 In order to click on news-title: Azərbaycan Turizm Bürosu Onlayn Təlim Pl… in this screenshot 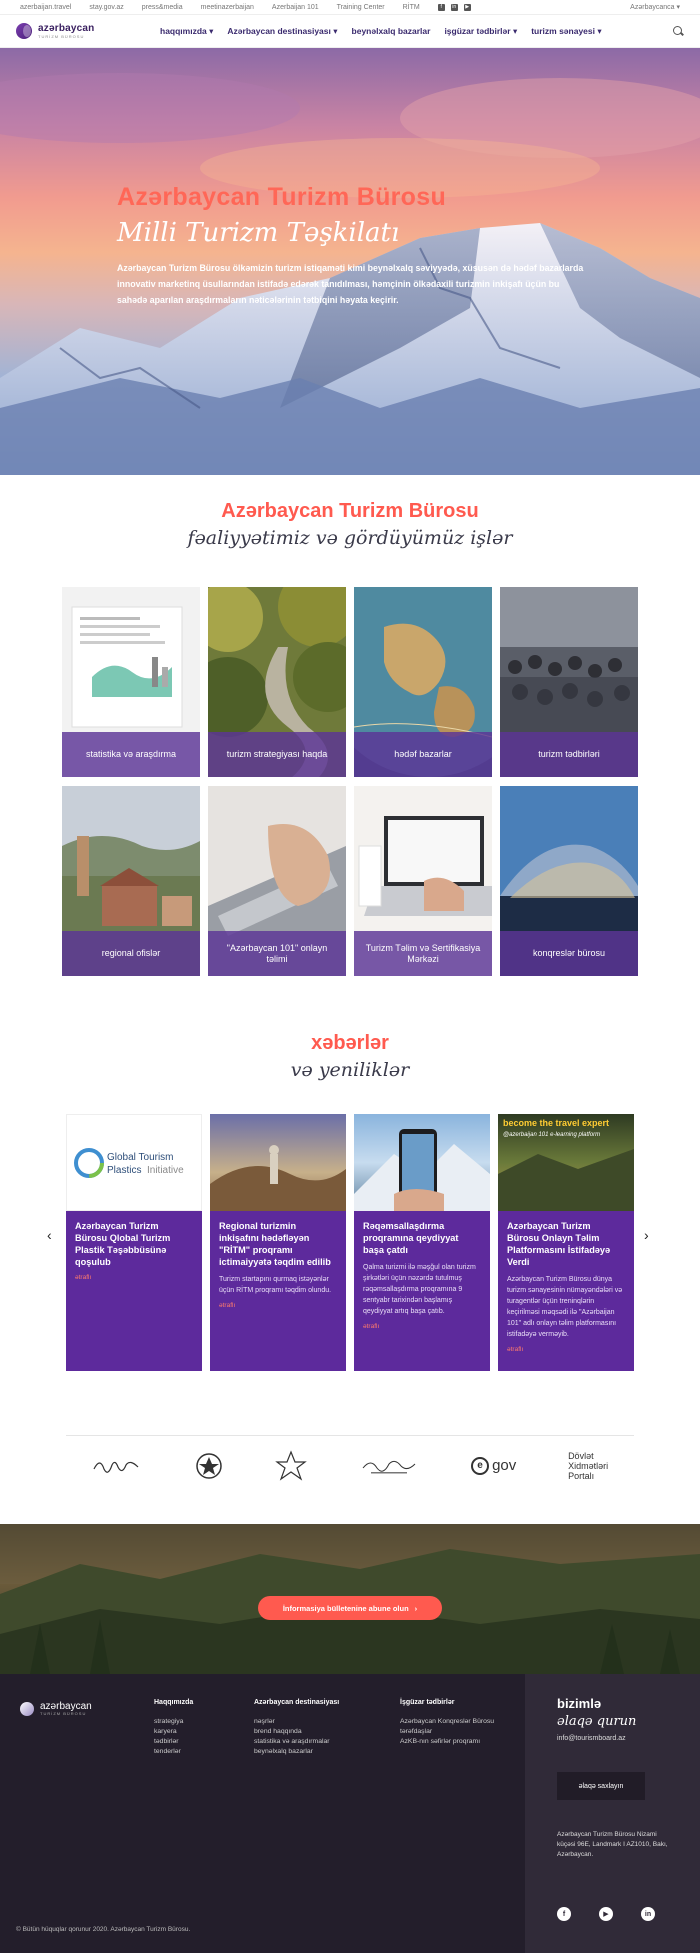, I will do `click(566, 1244)`.